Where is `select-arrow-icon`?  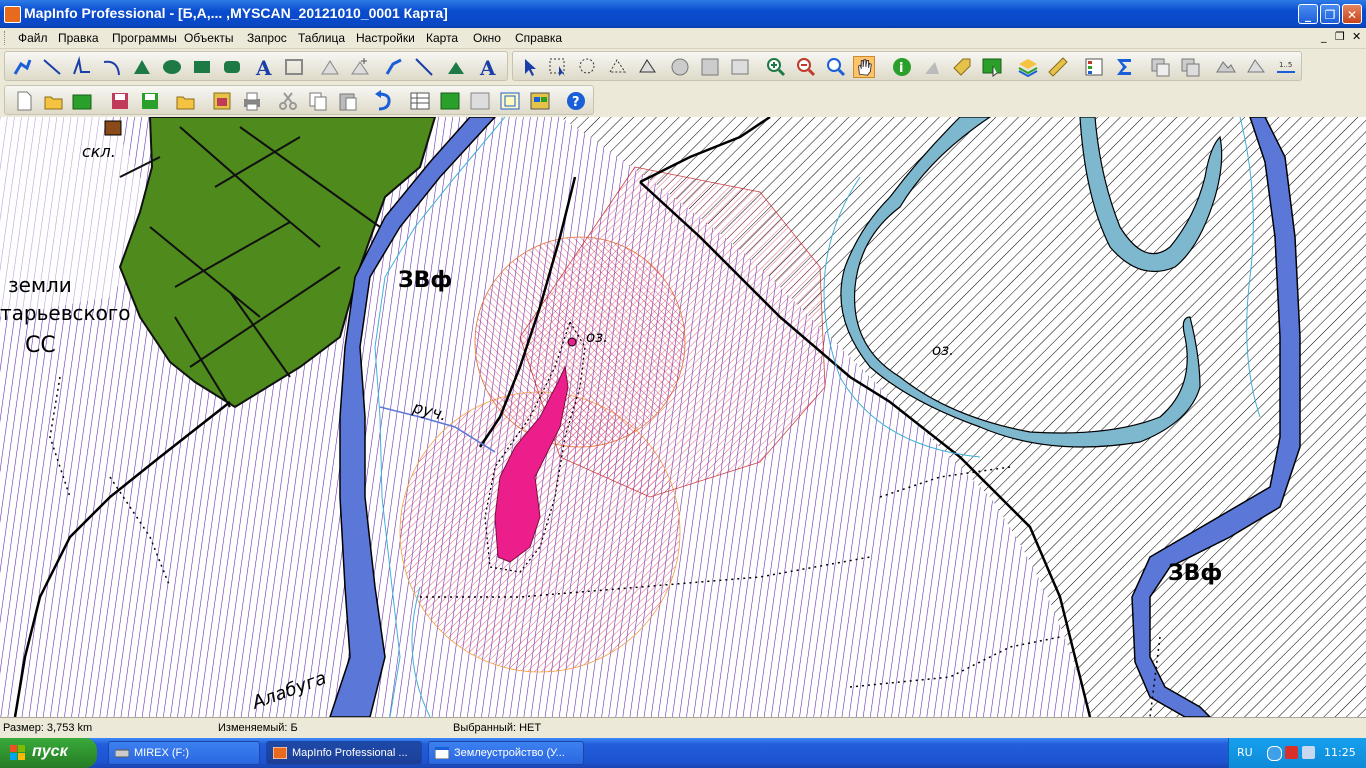 select-arrow-icon is located at coordinates (530, 67).